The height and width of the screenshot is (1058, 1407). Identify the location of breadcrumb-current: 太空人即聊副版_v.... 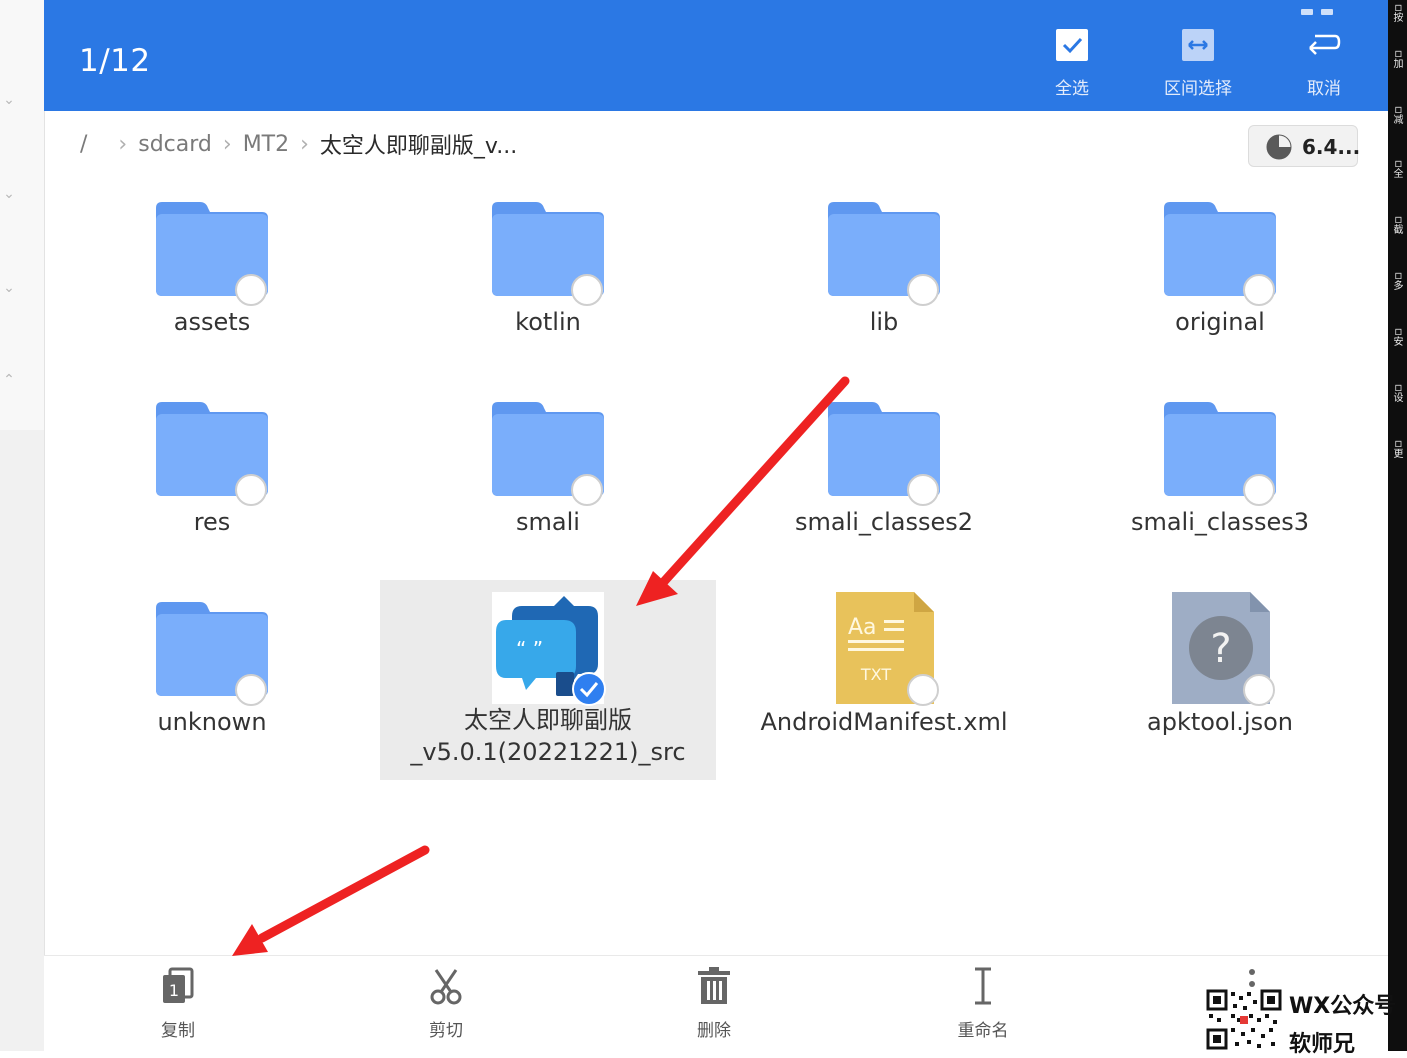
(418, 144).